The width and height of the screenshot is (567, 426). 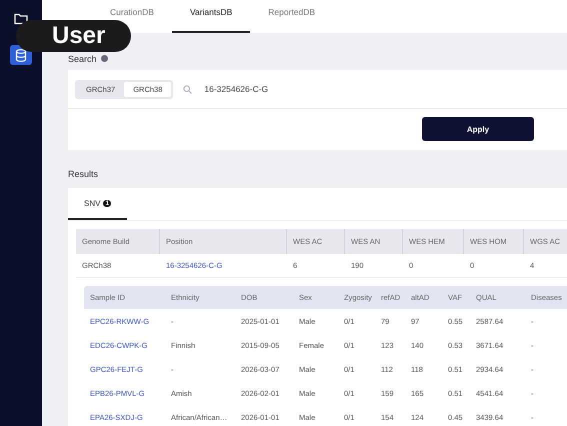 What do you see at coordinates (21, 55) in the screenshot?
I see `database-icon` at bounding box center [21, 55].